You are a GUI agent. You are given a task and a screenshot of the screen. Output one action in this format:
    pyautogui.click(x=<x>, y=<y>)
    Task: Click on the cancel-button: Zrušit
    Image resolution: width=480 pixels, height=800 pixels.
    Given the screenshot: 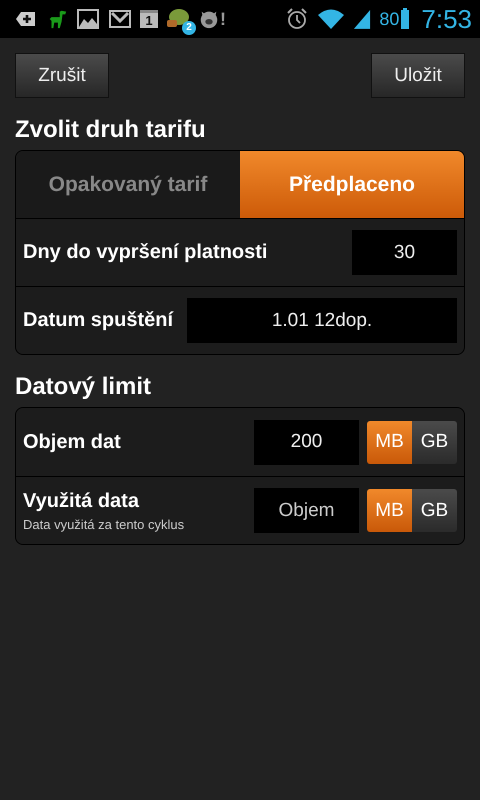 What is the action you would take?
    pyautogui.click(x=62, y=75)
    